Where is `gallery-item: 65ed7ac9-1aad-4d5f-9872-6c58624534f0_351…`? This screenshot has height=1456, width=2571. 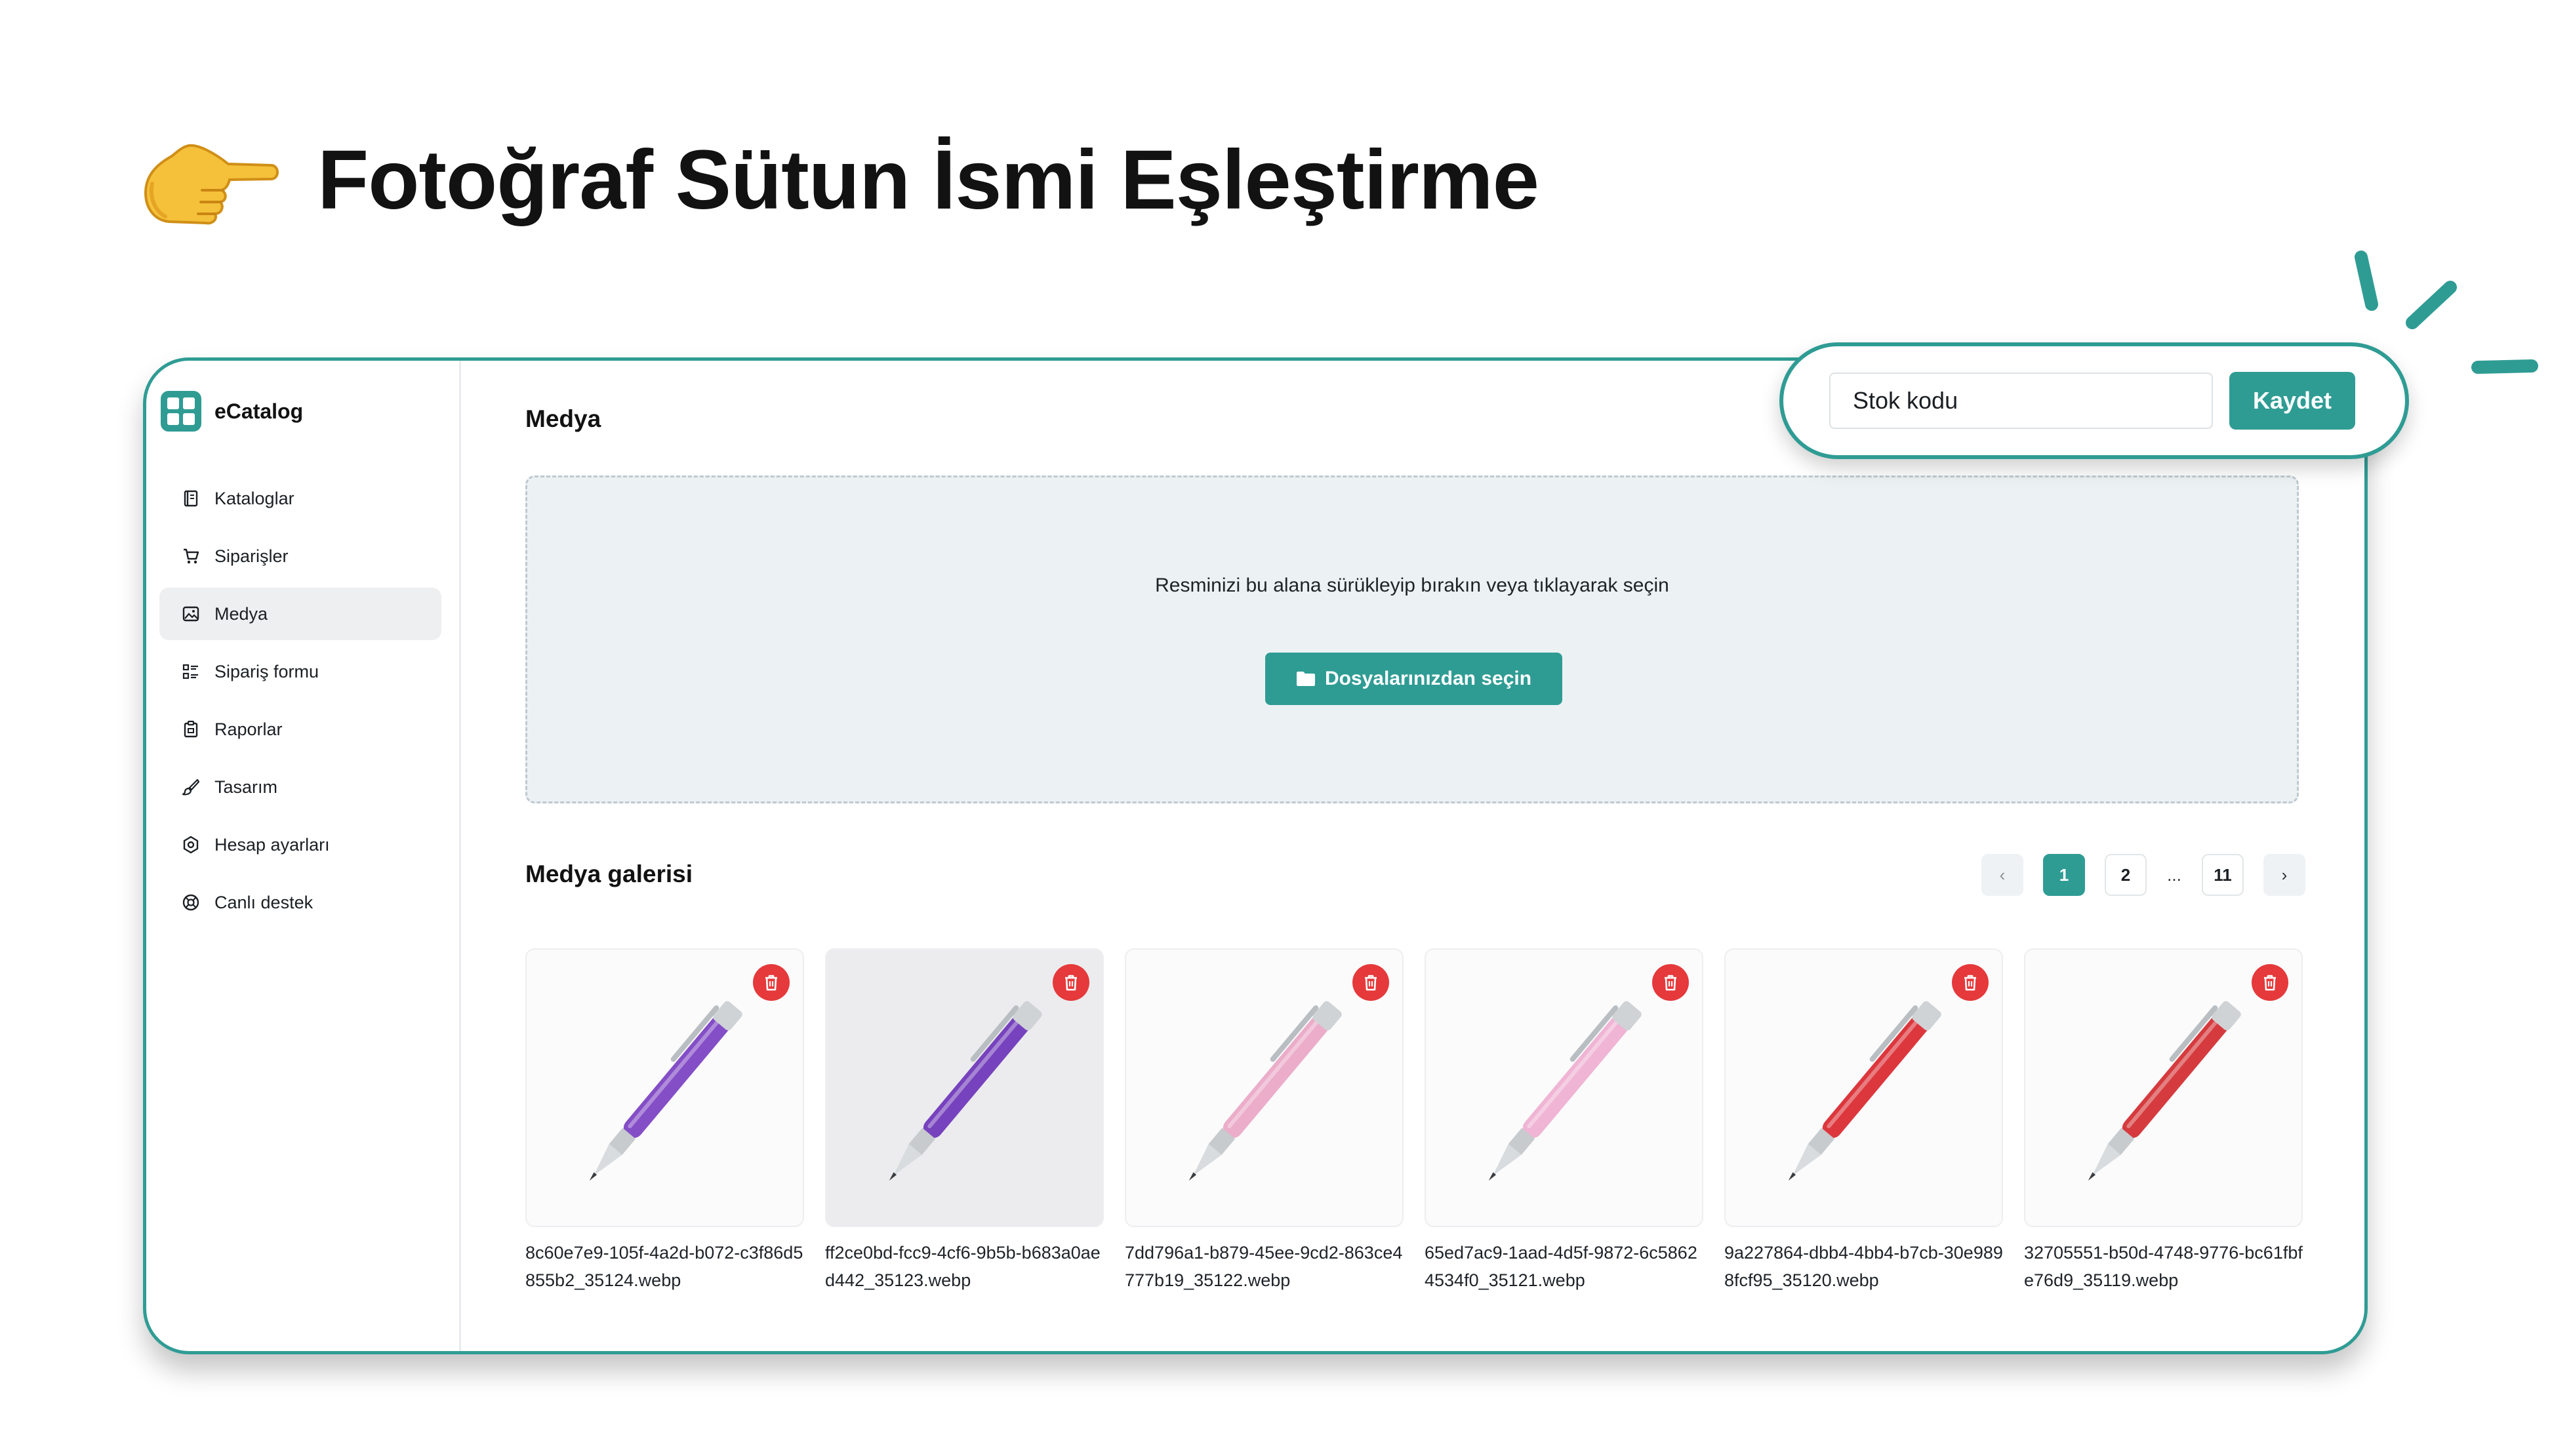 gallery-item: 65ed7ac9-1aad-4d5f-9872-6c58624534f0_351… is located at coordinates (1564, 1121).